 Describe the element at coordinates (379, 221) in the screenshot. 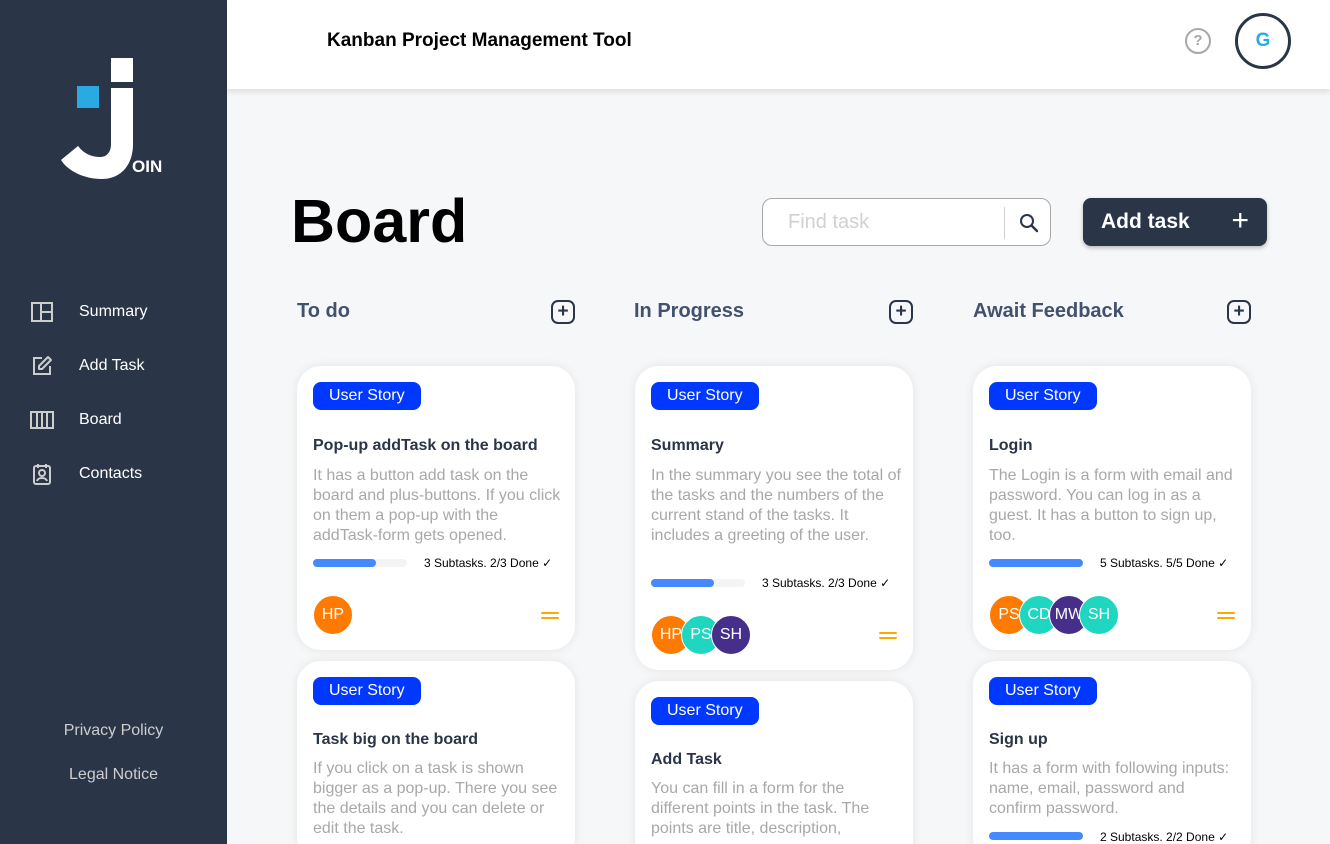

I see `page-title: Board` at that location.